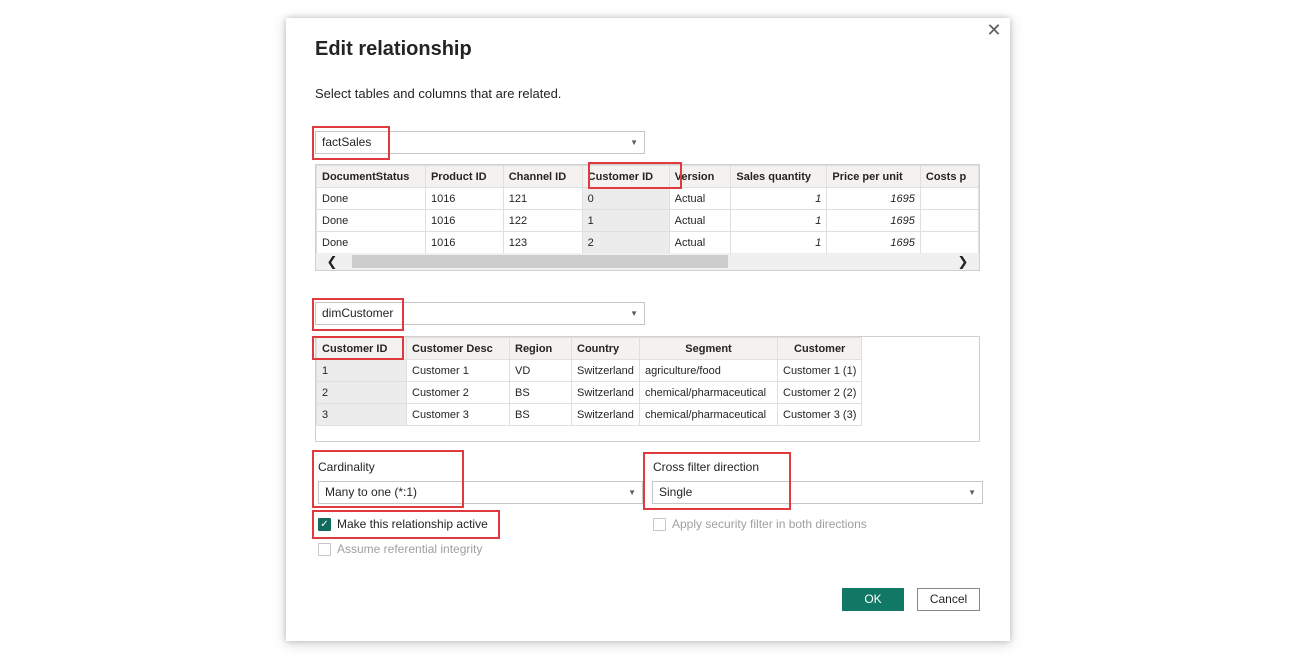 The image size is (1300, 660). Describe the element at coordinates (464, 176) in the screenshot. I see `column-header: Product ID` at that location.